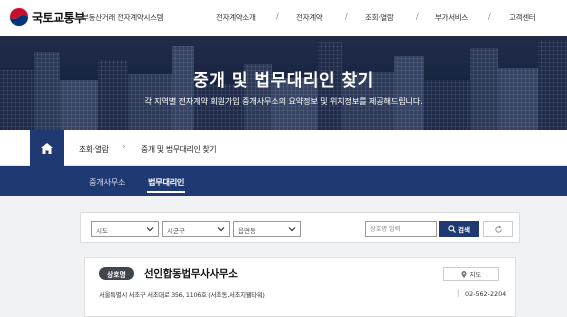 This screenshot has height=317, width=567. What do you see at coordinates (283, 181) in the screenshot?
I see `tab-bar: 중개사무소 법무대리인` at bounding box center [283, 181].